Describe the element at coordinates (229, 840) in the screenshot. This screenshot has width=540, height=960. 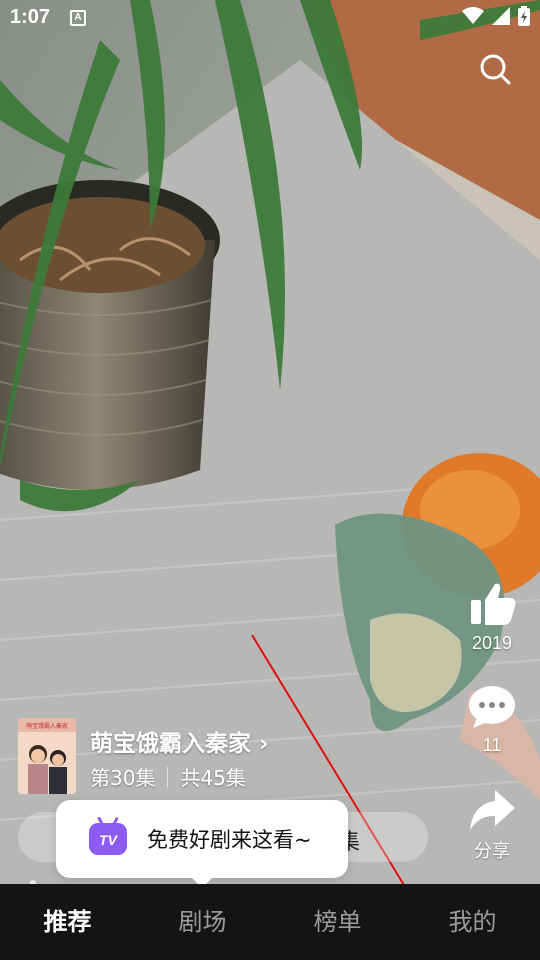
I see `tooltip-message: 免费好剧来这看~` at that location.